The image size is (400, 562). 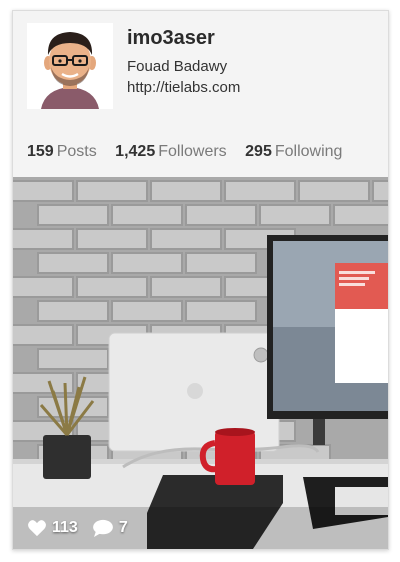 I want to click on website-link: http://tielabs.com, so click(x=183, y=87).